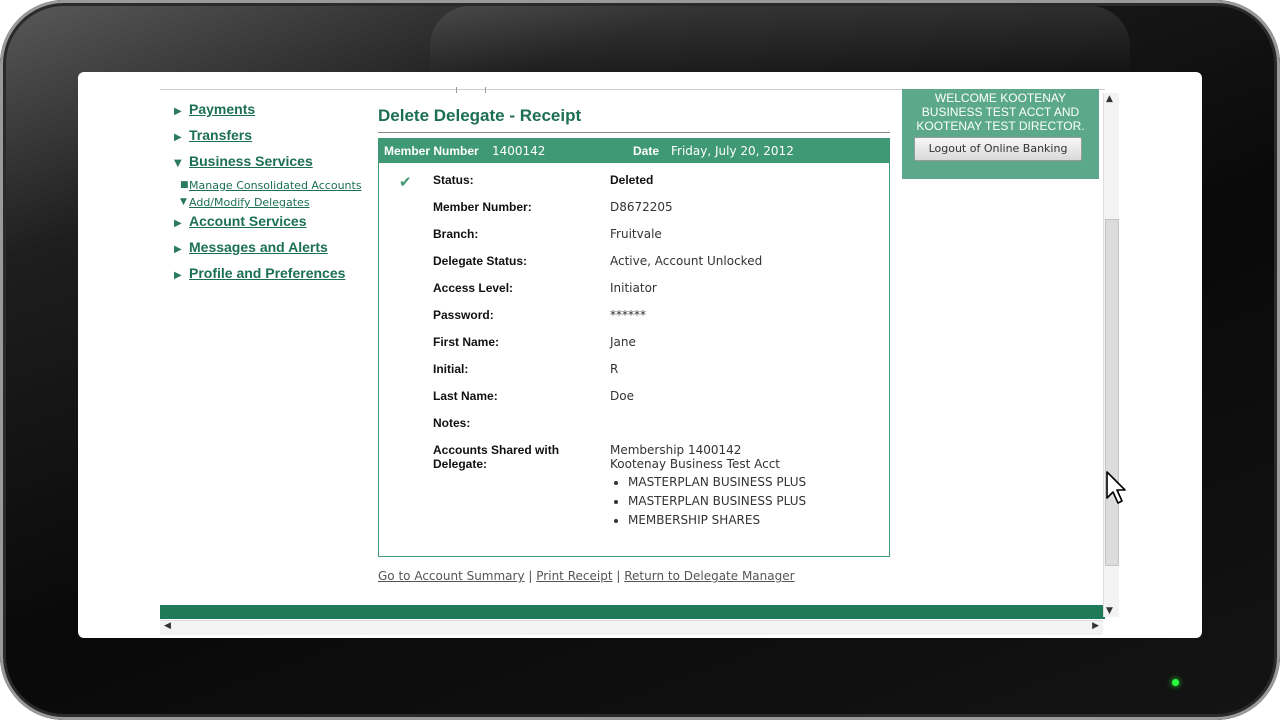  Describe the element at coordinates (1117, 490) in the screenshot. I see `mouse-cursor-icon` at that location.